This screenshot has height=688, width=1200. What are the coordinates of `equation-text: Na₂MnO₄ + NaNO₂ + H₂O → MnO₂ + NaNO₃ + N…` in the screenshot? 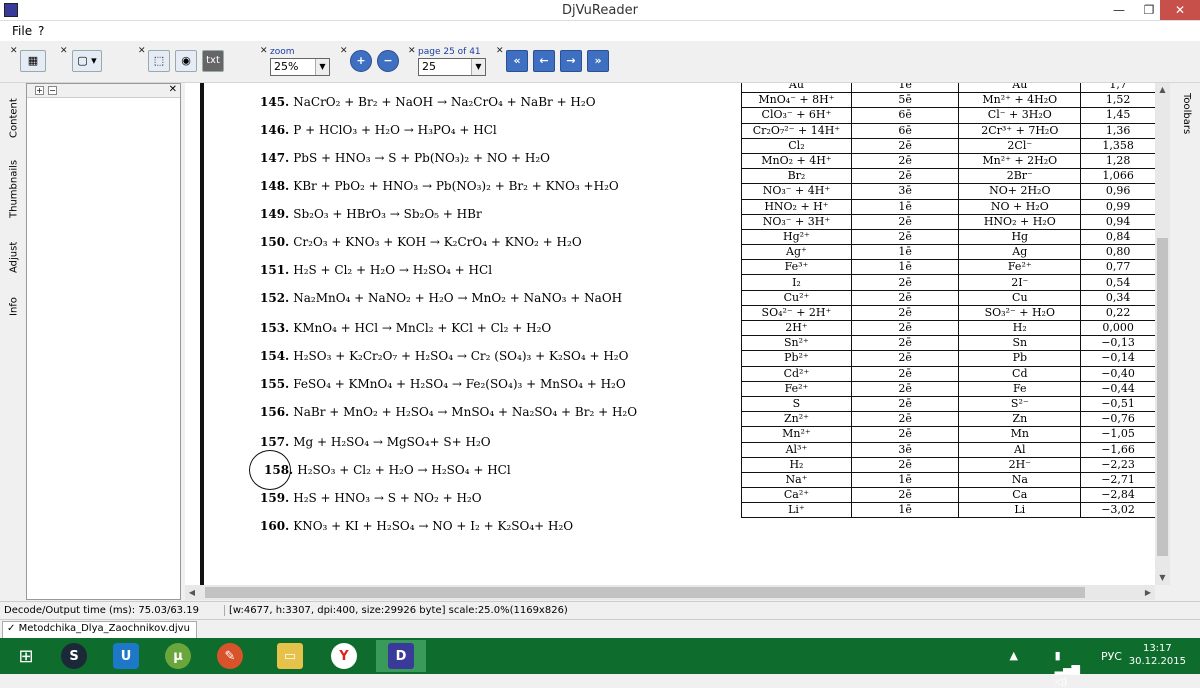 It's located at (458, 298).